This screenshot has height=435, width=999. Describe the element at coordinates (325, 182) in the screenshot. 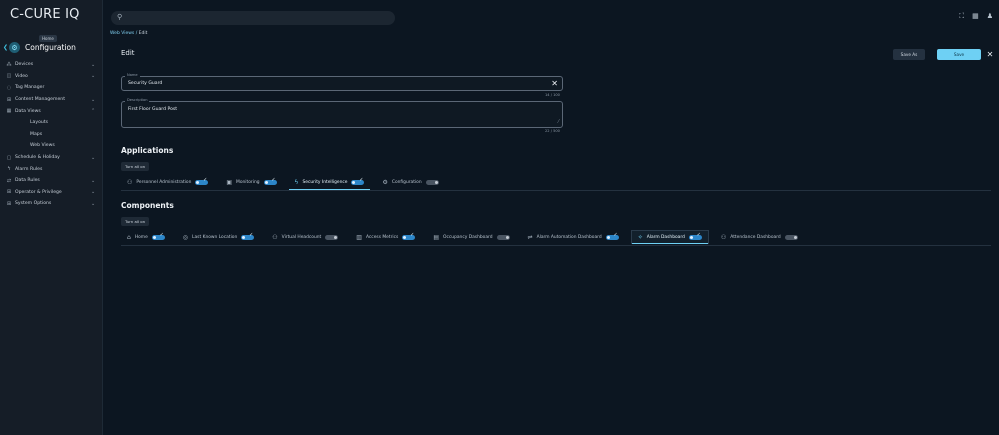

I see `tab-label: Security Intelligence` at that location.